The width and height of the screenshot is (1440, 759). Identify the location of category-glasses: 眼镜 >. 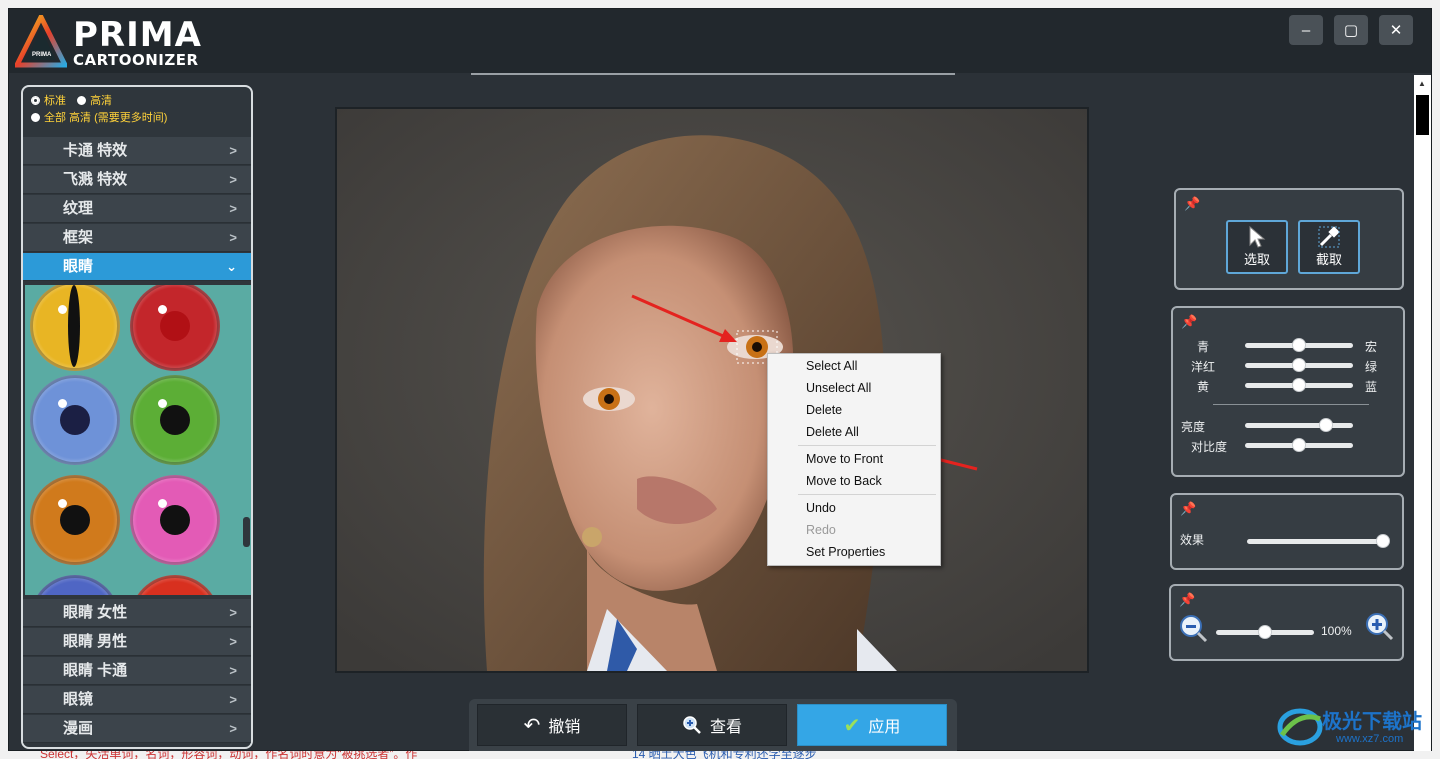
(137, 700).